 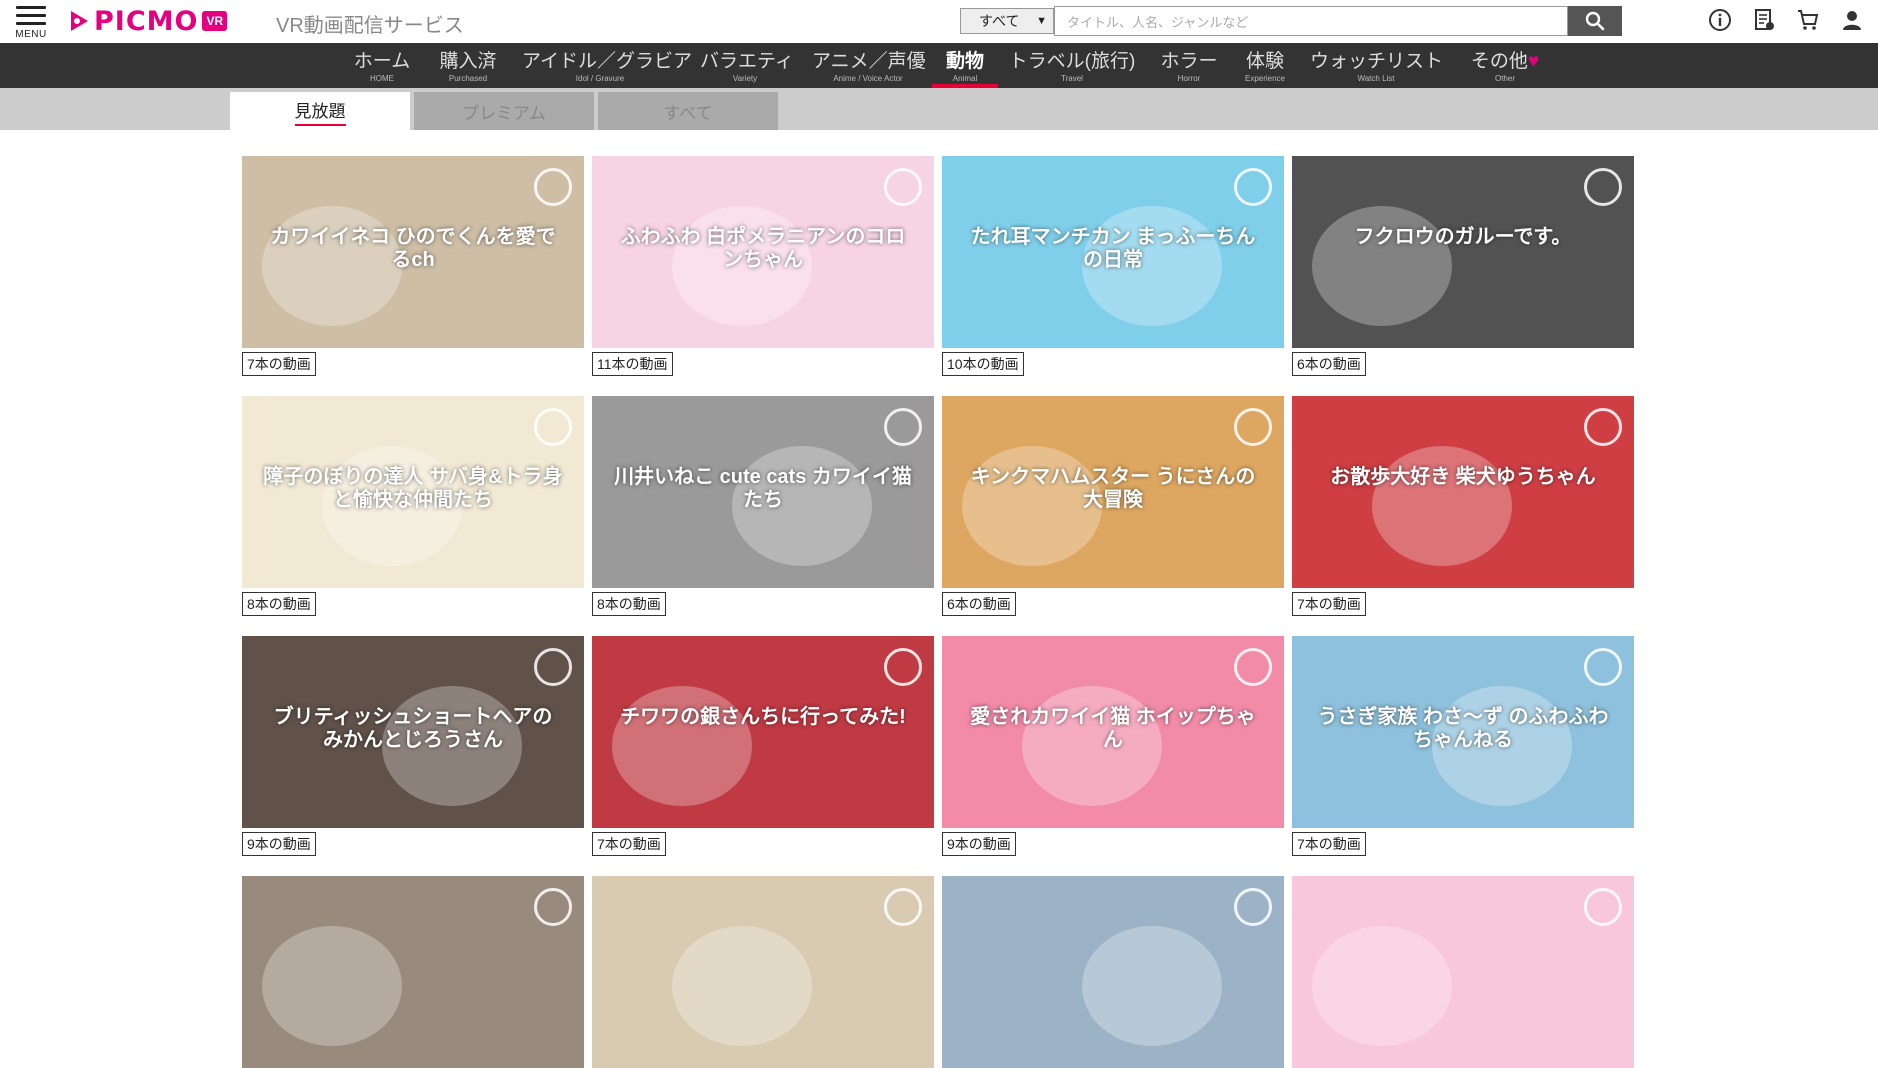 I want to click on channel-thumbnail: ふわふわ 白ポメラニアンのコロンちゃん, so click(x=763, y=252).